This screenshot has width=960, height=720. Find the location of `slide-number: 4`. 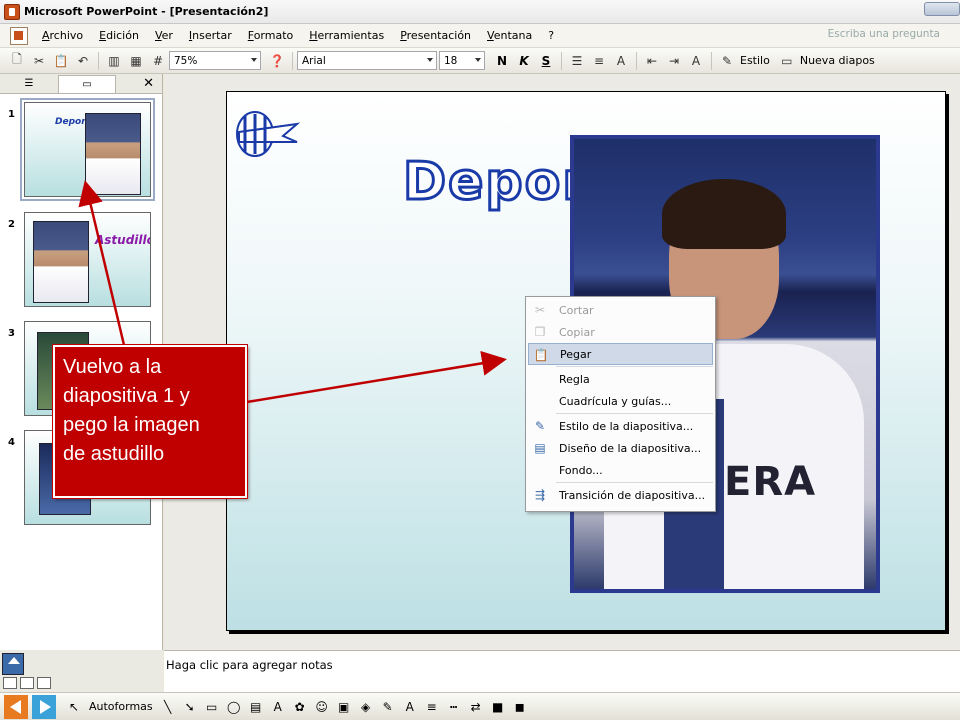

slide-number: 4 is located at coordinates (11, 442).